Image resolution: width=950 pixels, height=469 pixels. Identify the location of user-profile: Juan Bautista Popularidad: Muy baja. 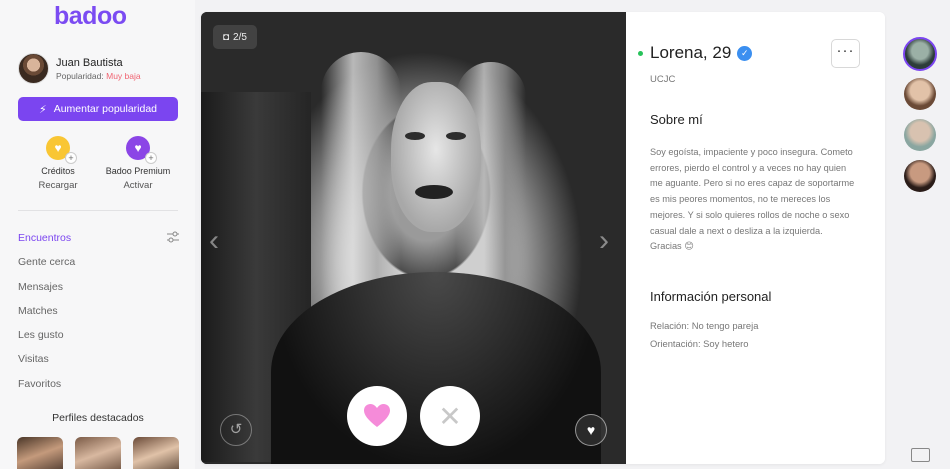
(79, 68).